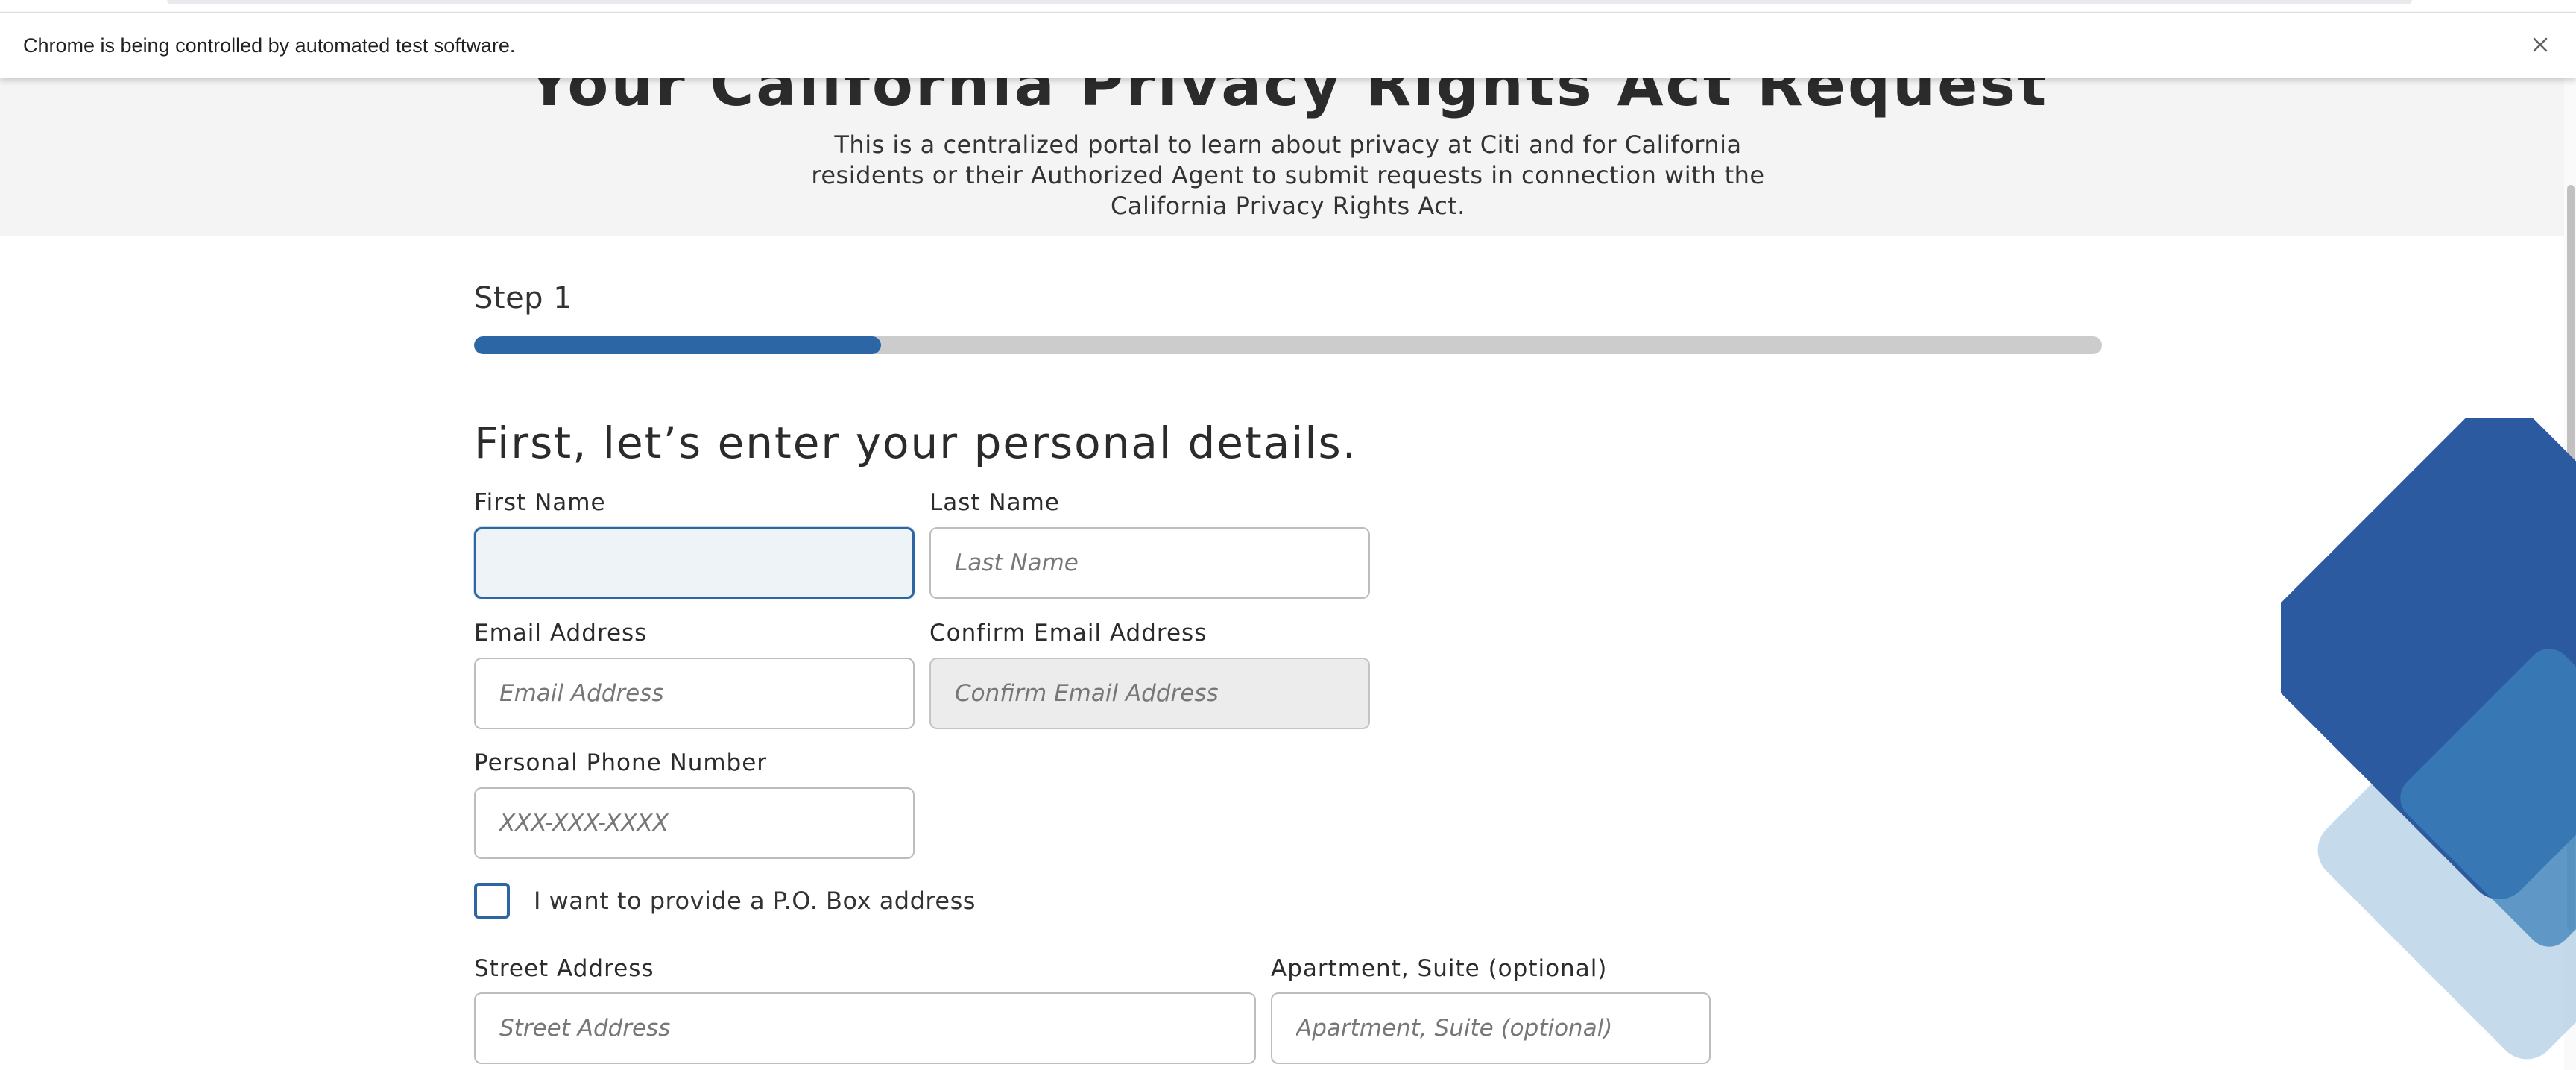  What do you see at coordinates (1491, 1028) in the screenshot?
I see `apartment-field` at bounding box center [1491, 1028].